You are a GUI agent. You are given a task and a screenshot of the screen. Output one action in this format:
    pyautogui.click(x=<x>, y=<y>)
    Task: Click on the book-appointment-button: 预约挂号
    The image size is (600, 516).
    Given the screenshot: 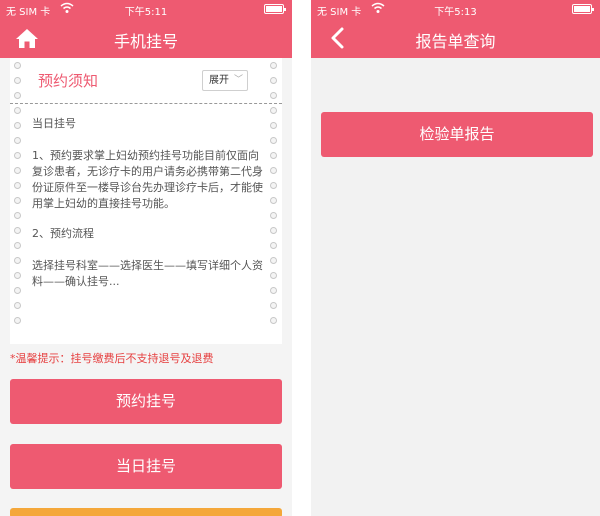 What is the action you would take?
    pyautogui.click(x=146, y=401)
    